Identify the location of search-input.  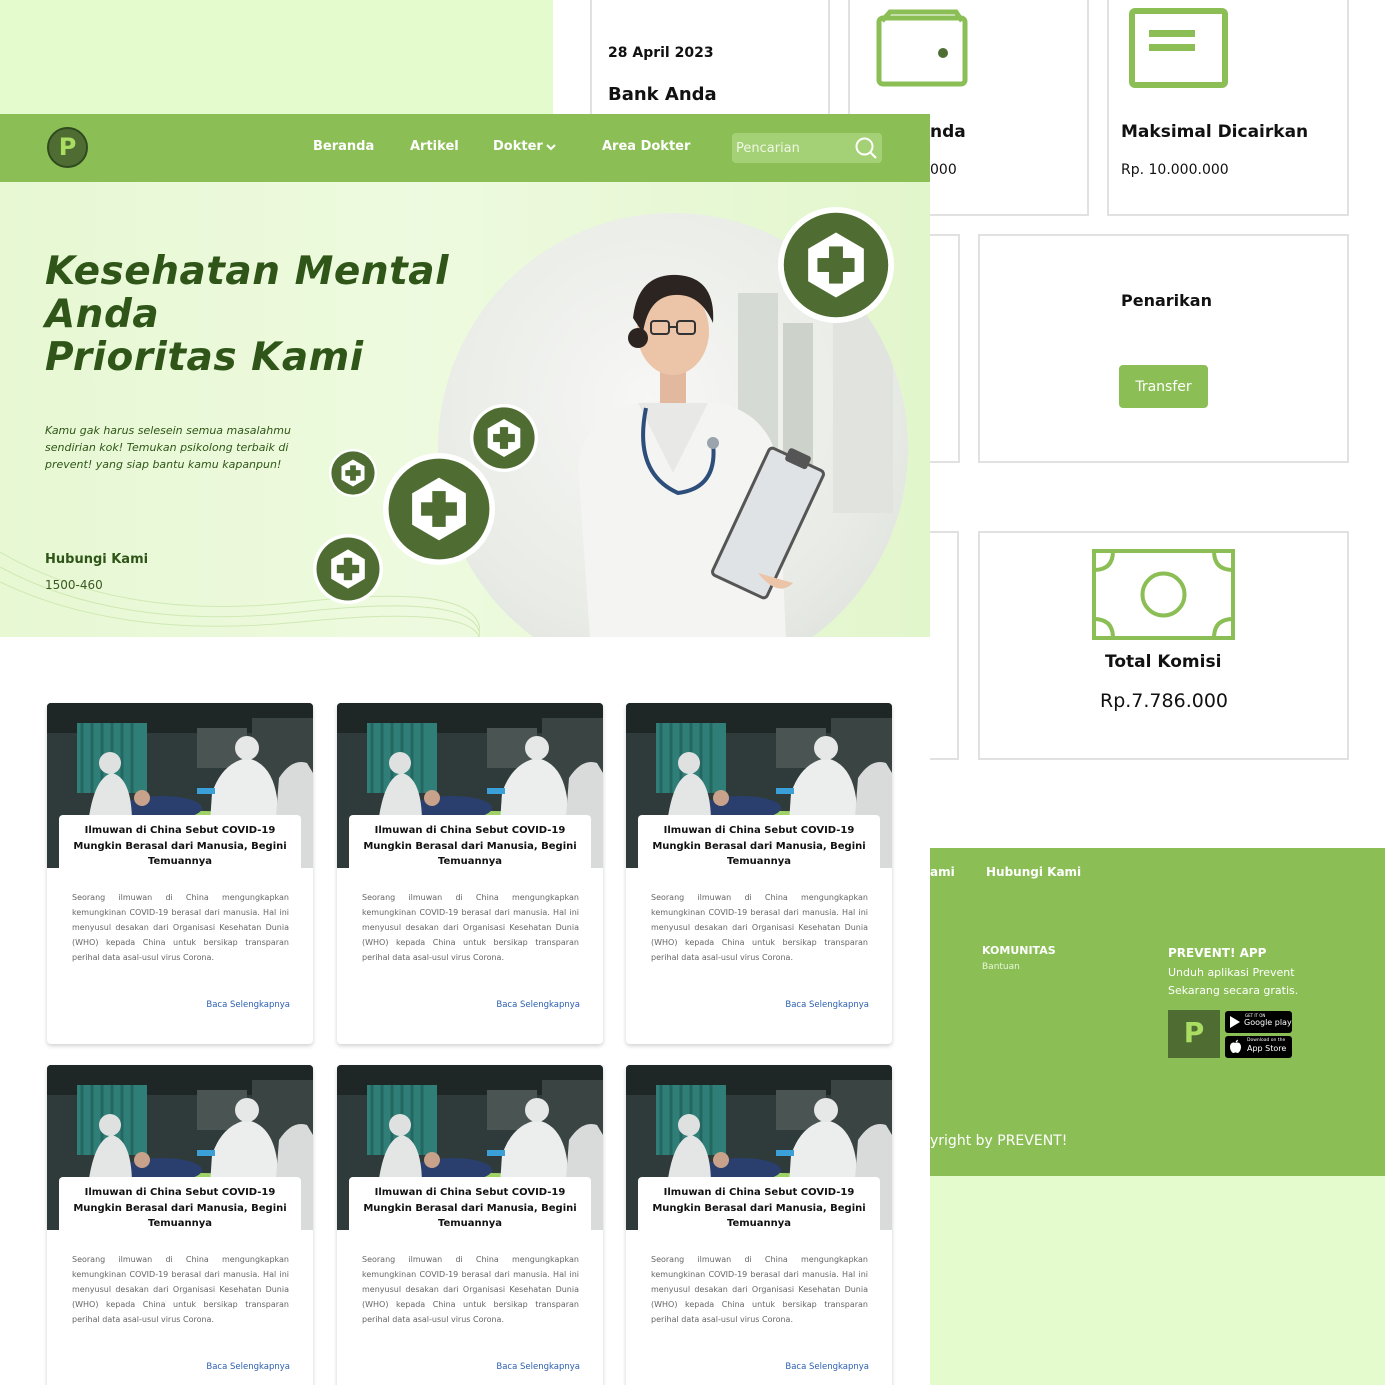
(793, 148).